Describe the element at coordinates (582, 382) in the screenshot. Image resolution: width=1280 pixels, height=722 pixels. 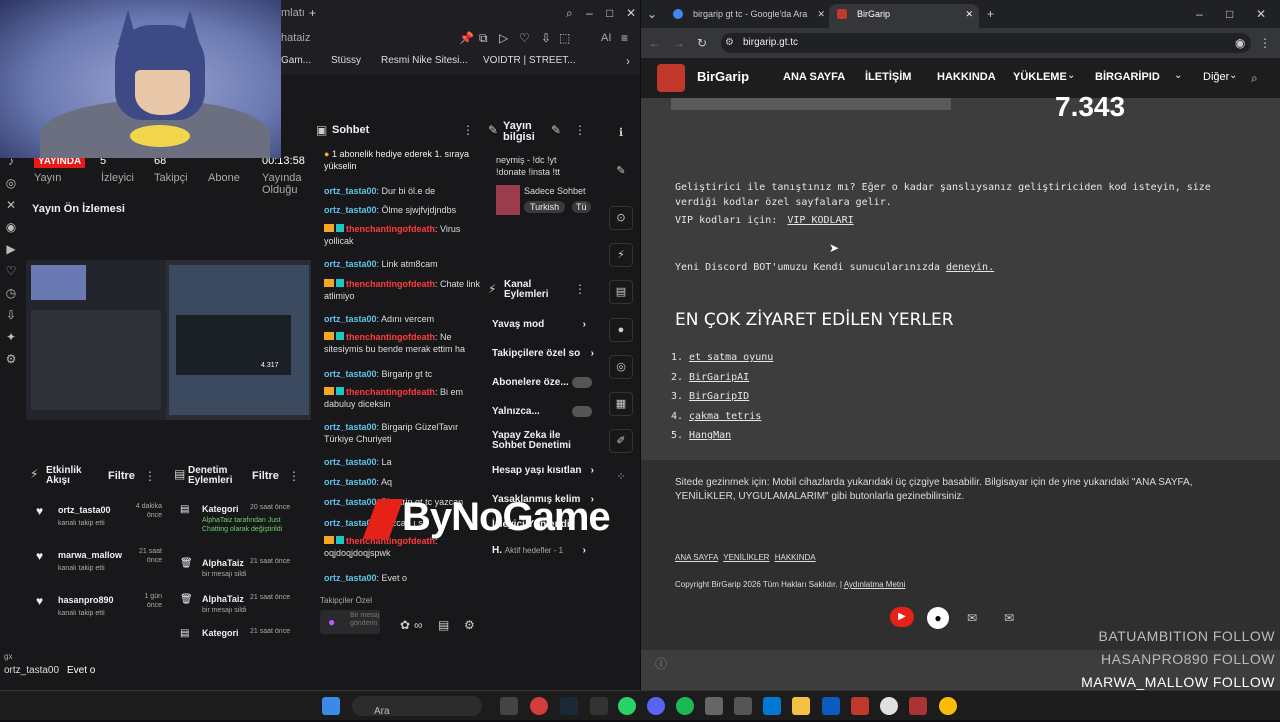
I see `toggle-switch` at that location.